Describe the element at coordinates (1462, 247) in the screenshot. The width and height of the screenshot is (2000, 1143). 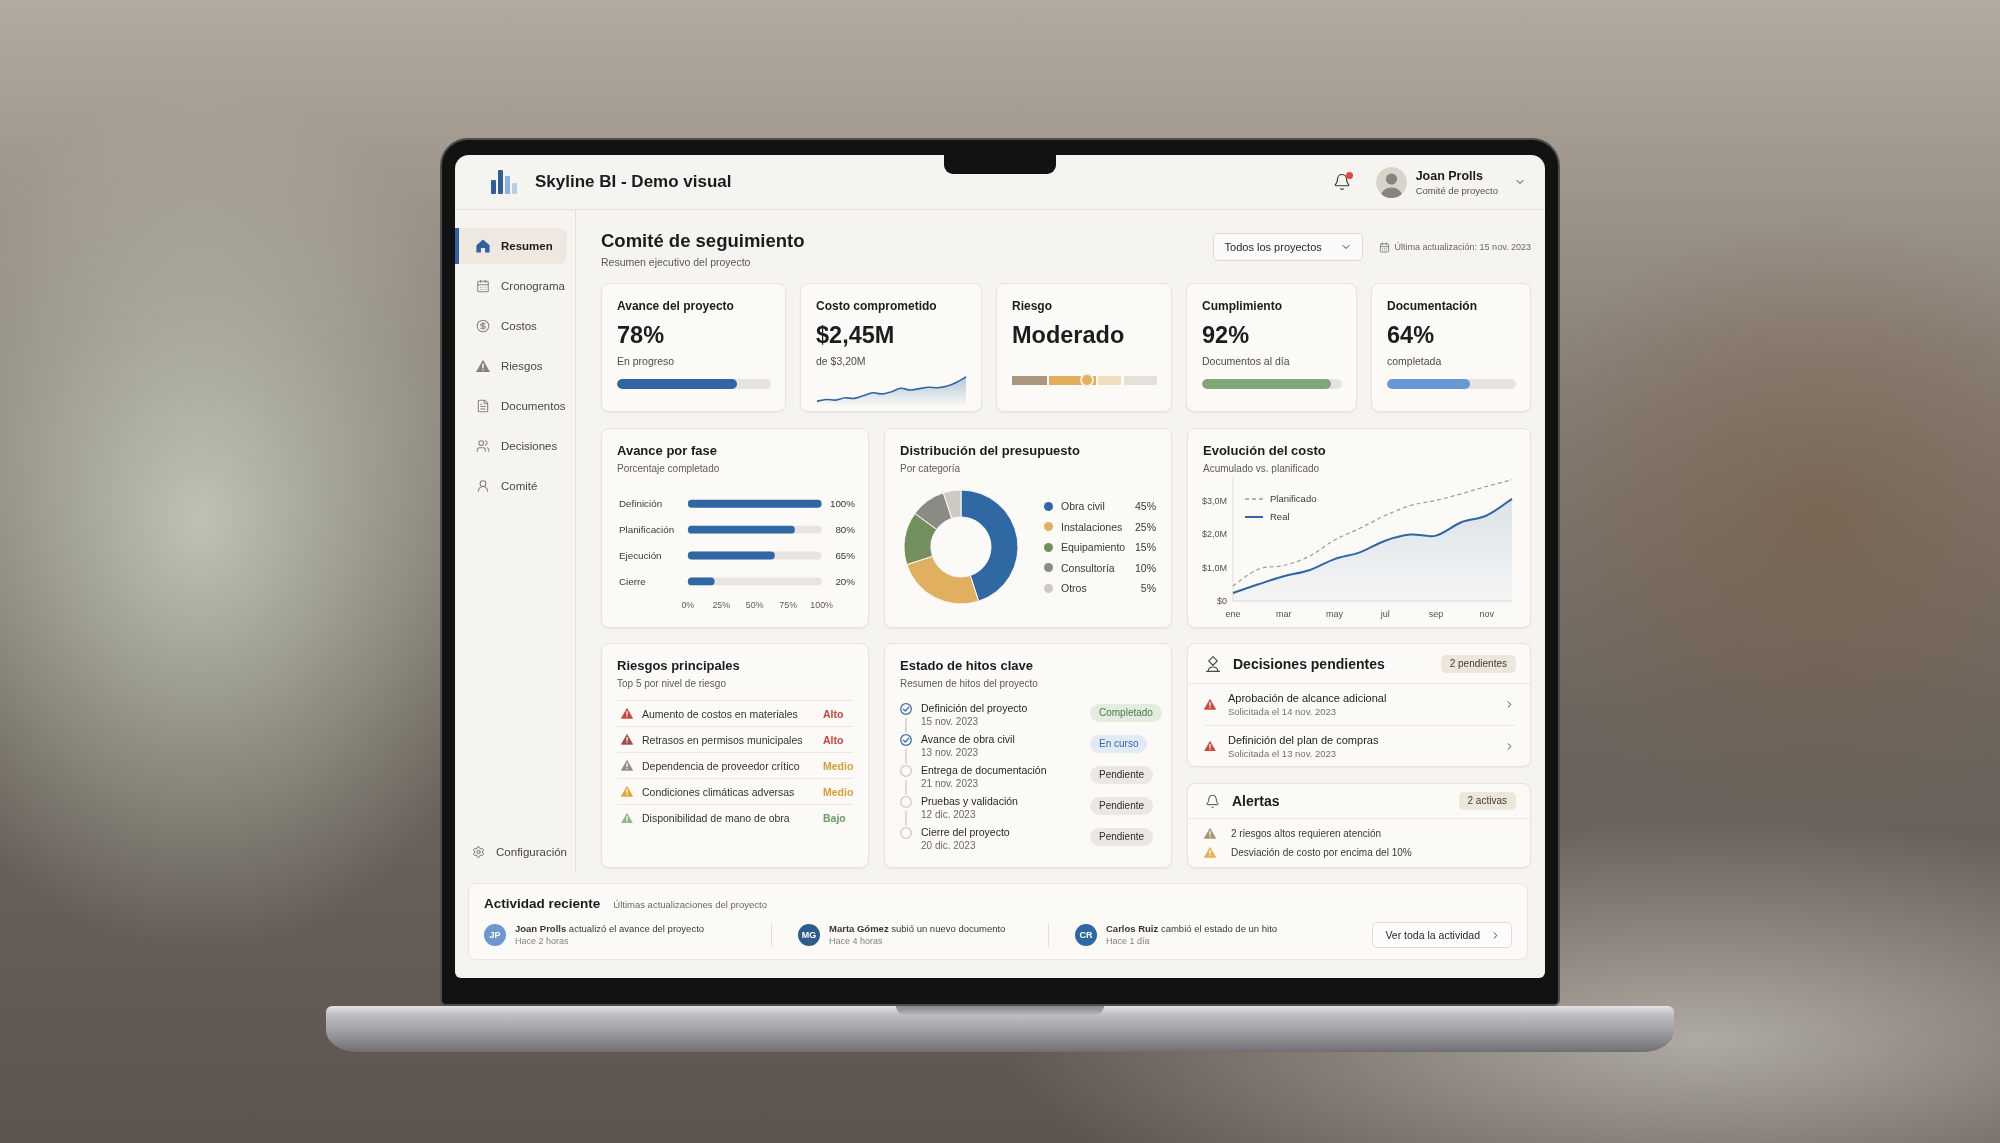
I see `last-update-text: Última actualización: 15 nov. 2023` at that location.